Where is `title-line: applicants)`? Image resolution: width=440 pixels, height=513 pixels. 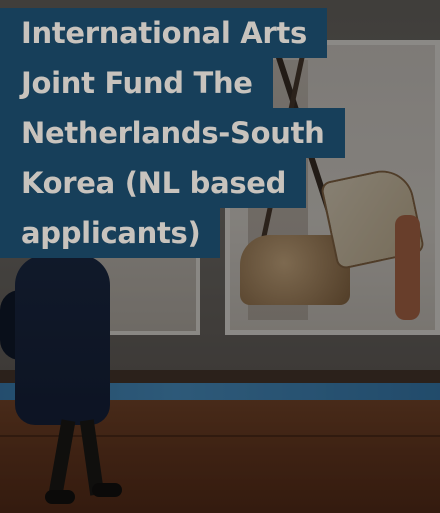
title-line: applicants) is located at coordinates (110, 233).